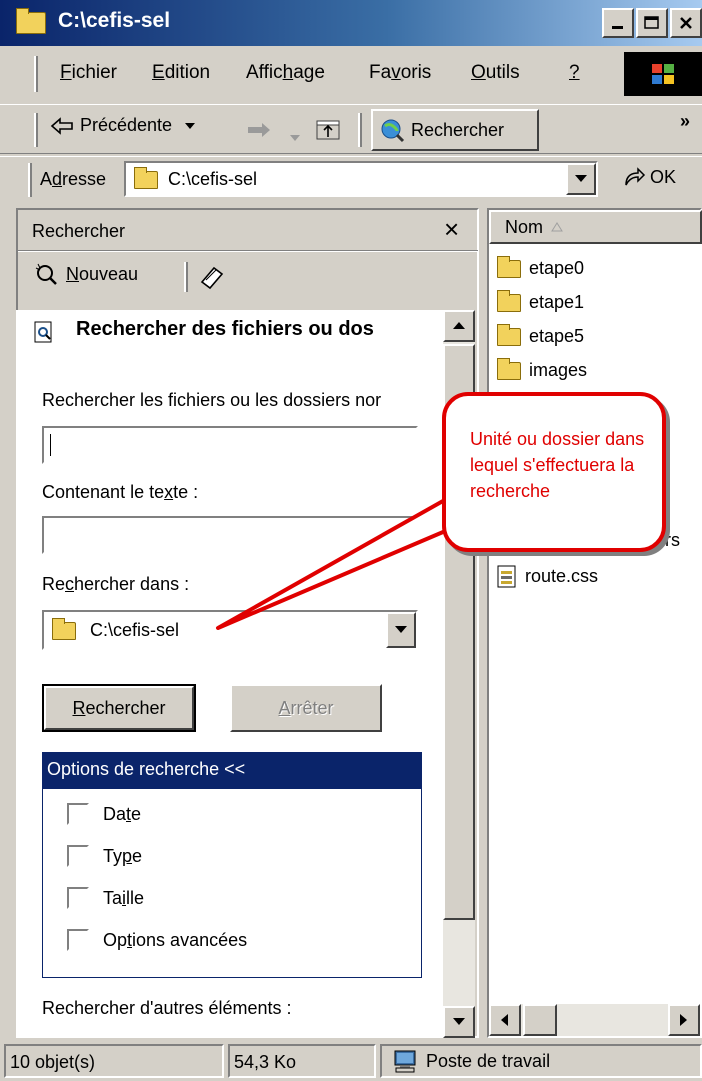 The width and height of the screenshot is (702, 1081). What do you see at coordinates (114, 1061) in the screenshot?
I see `status-object-count: 10 objet(s)` at bounding box center [114, 1061].